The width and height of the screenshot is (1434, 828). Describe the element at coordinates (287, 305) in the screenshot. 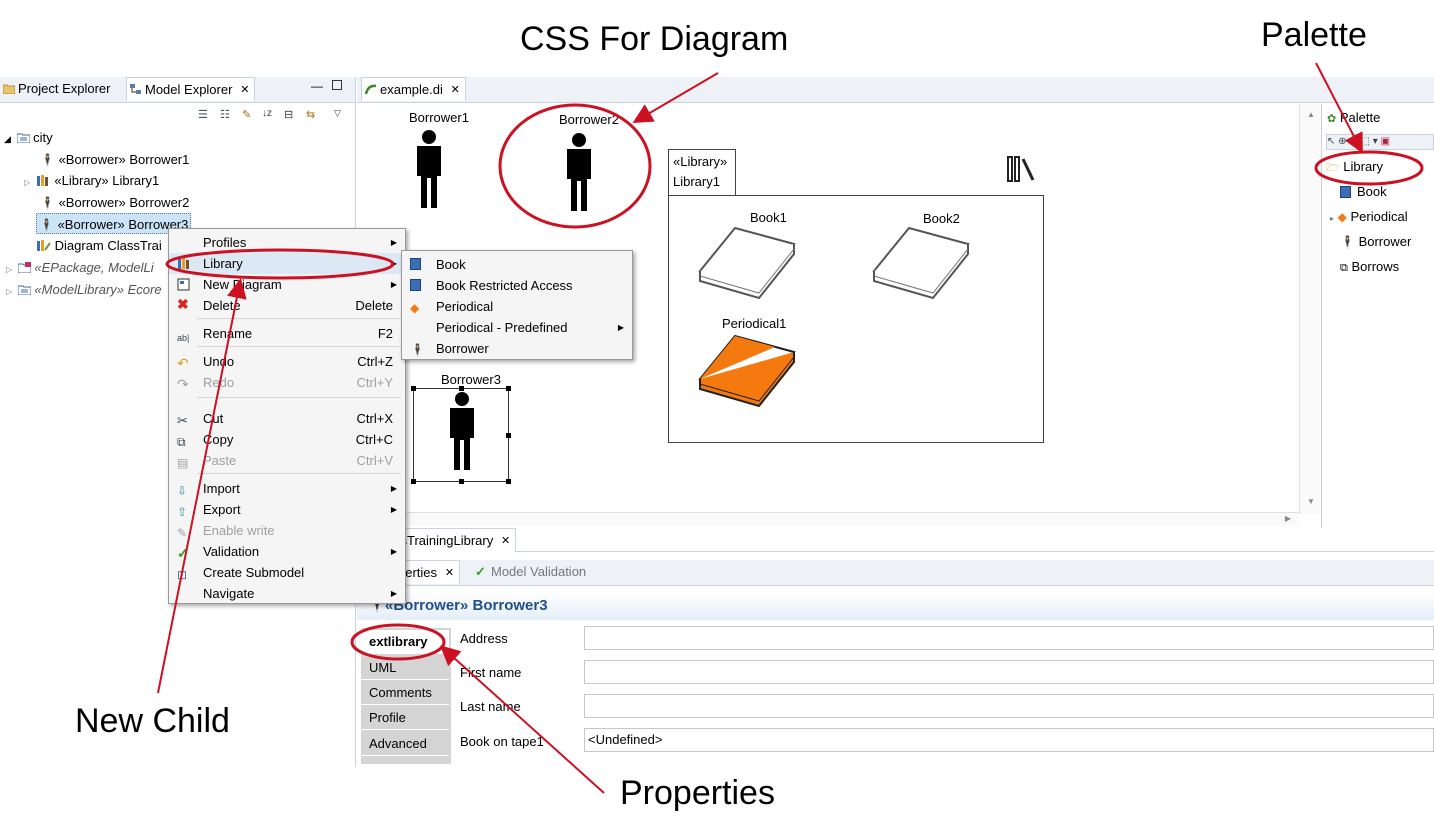

I see `menu-item-delete: ✖ Delete Delete` at that location.